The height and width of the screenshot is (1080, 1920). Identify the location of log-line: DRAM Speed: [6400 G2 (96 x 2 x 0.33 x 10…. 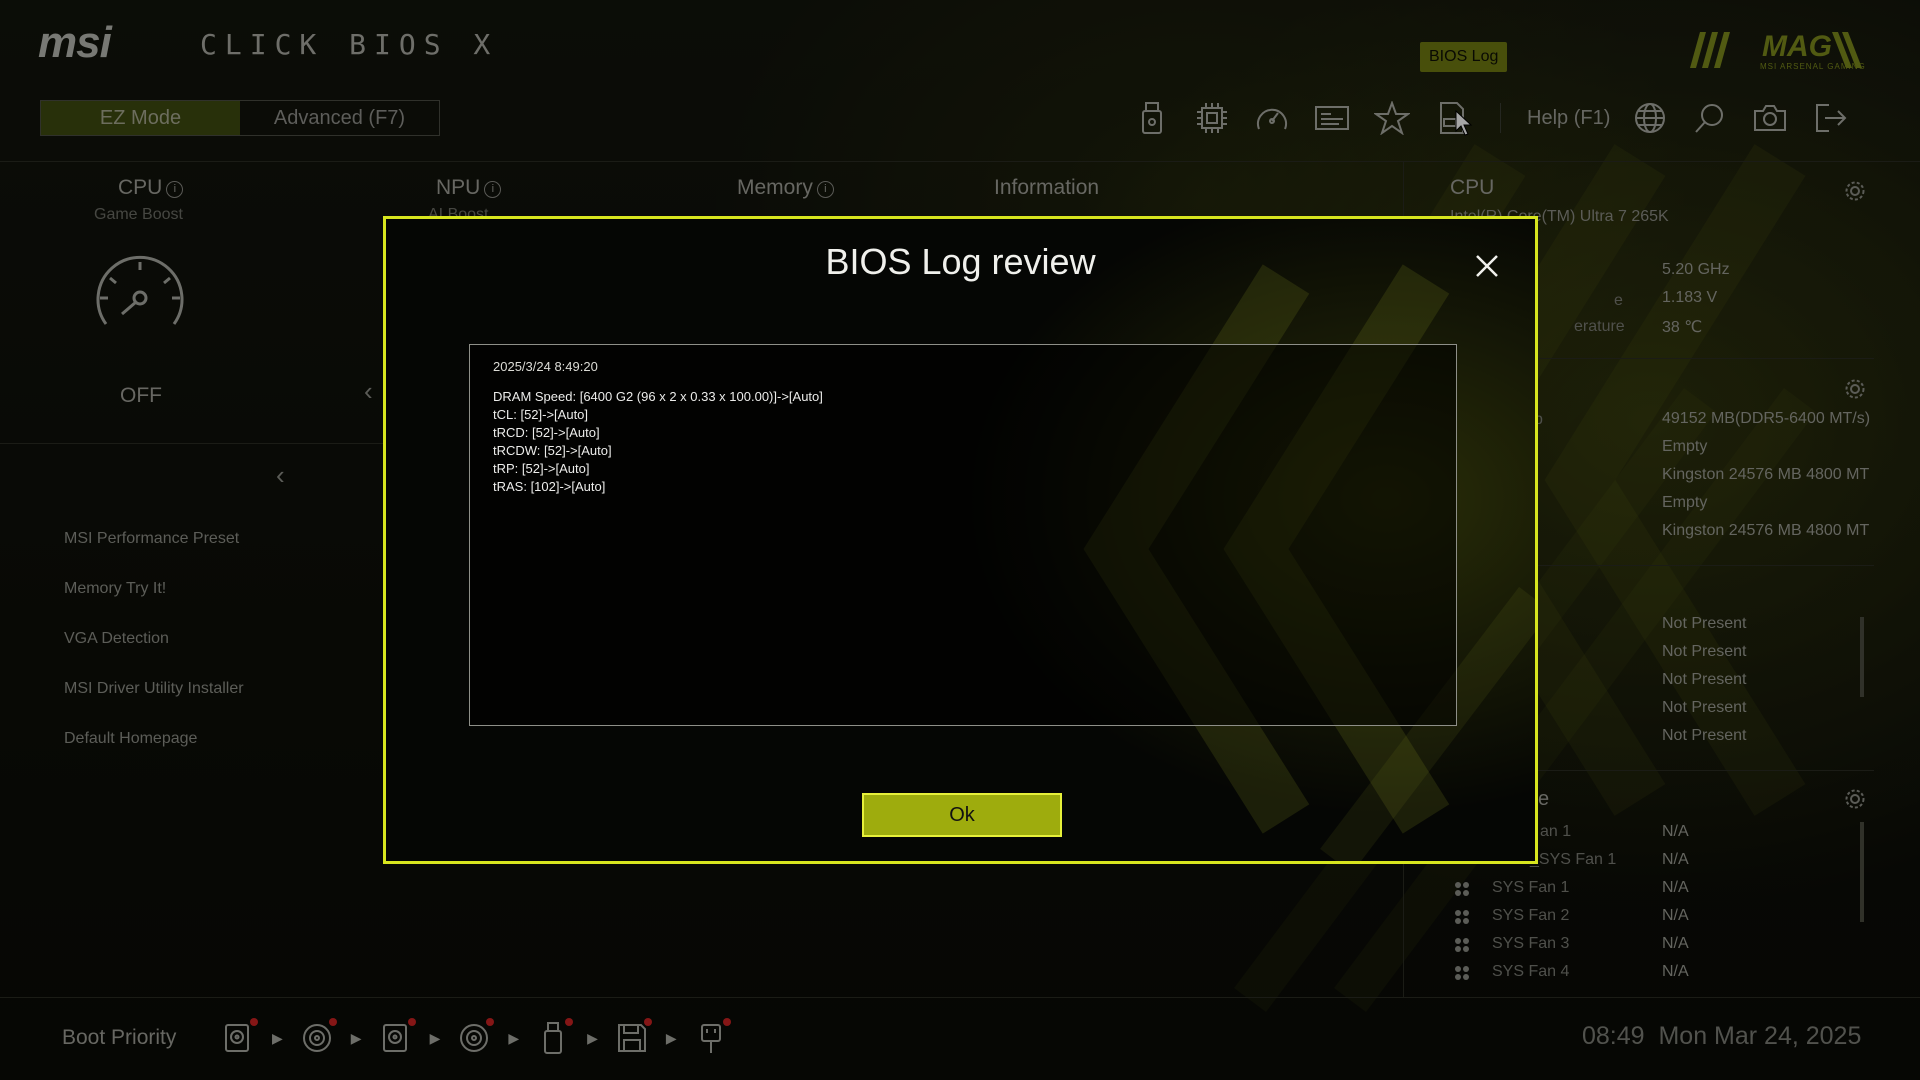
(658, 396).